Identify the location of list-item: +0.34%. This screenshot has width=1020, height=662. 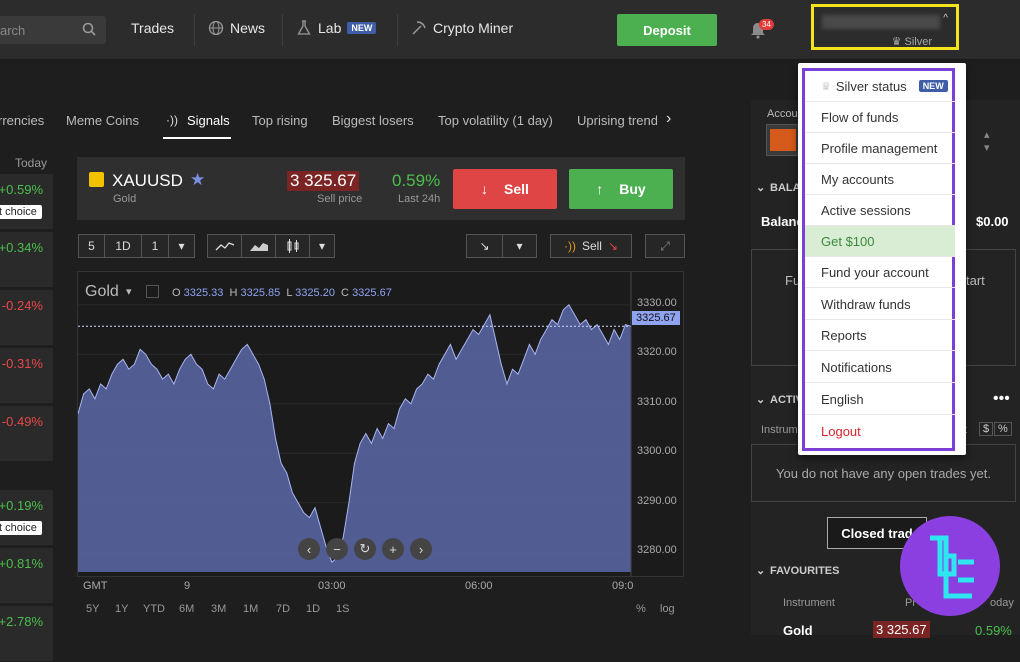
(26, 260).